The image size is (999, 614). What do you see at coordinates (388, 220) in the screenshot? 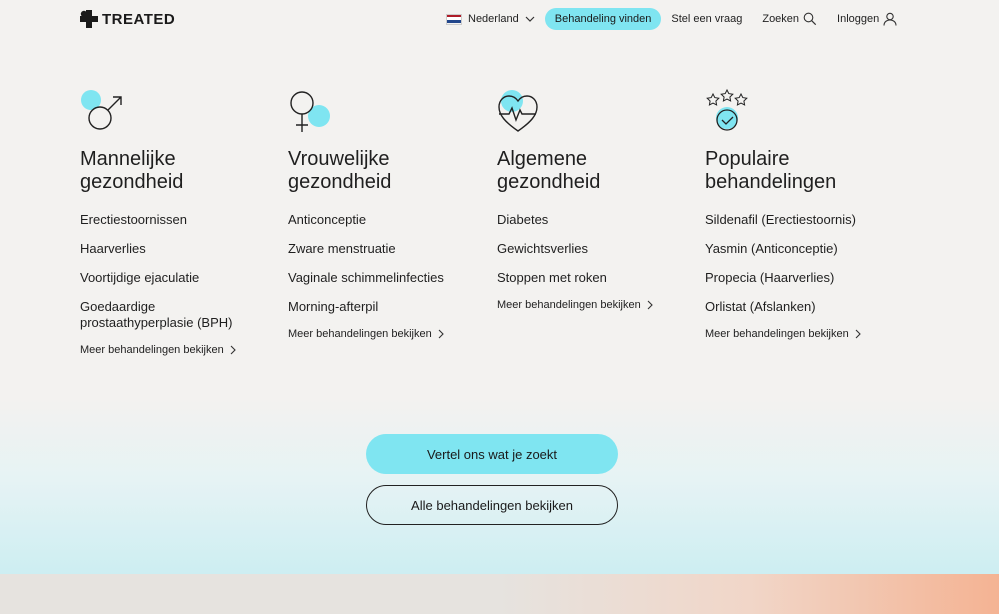
I see `treatment-link: Anticonceptie` at bounding box center [388, 220].